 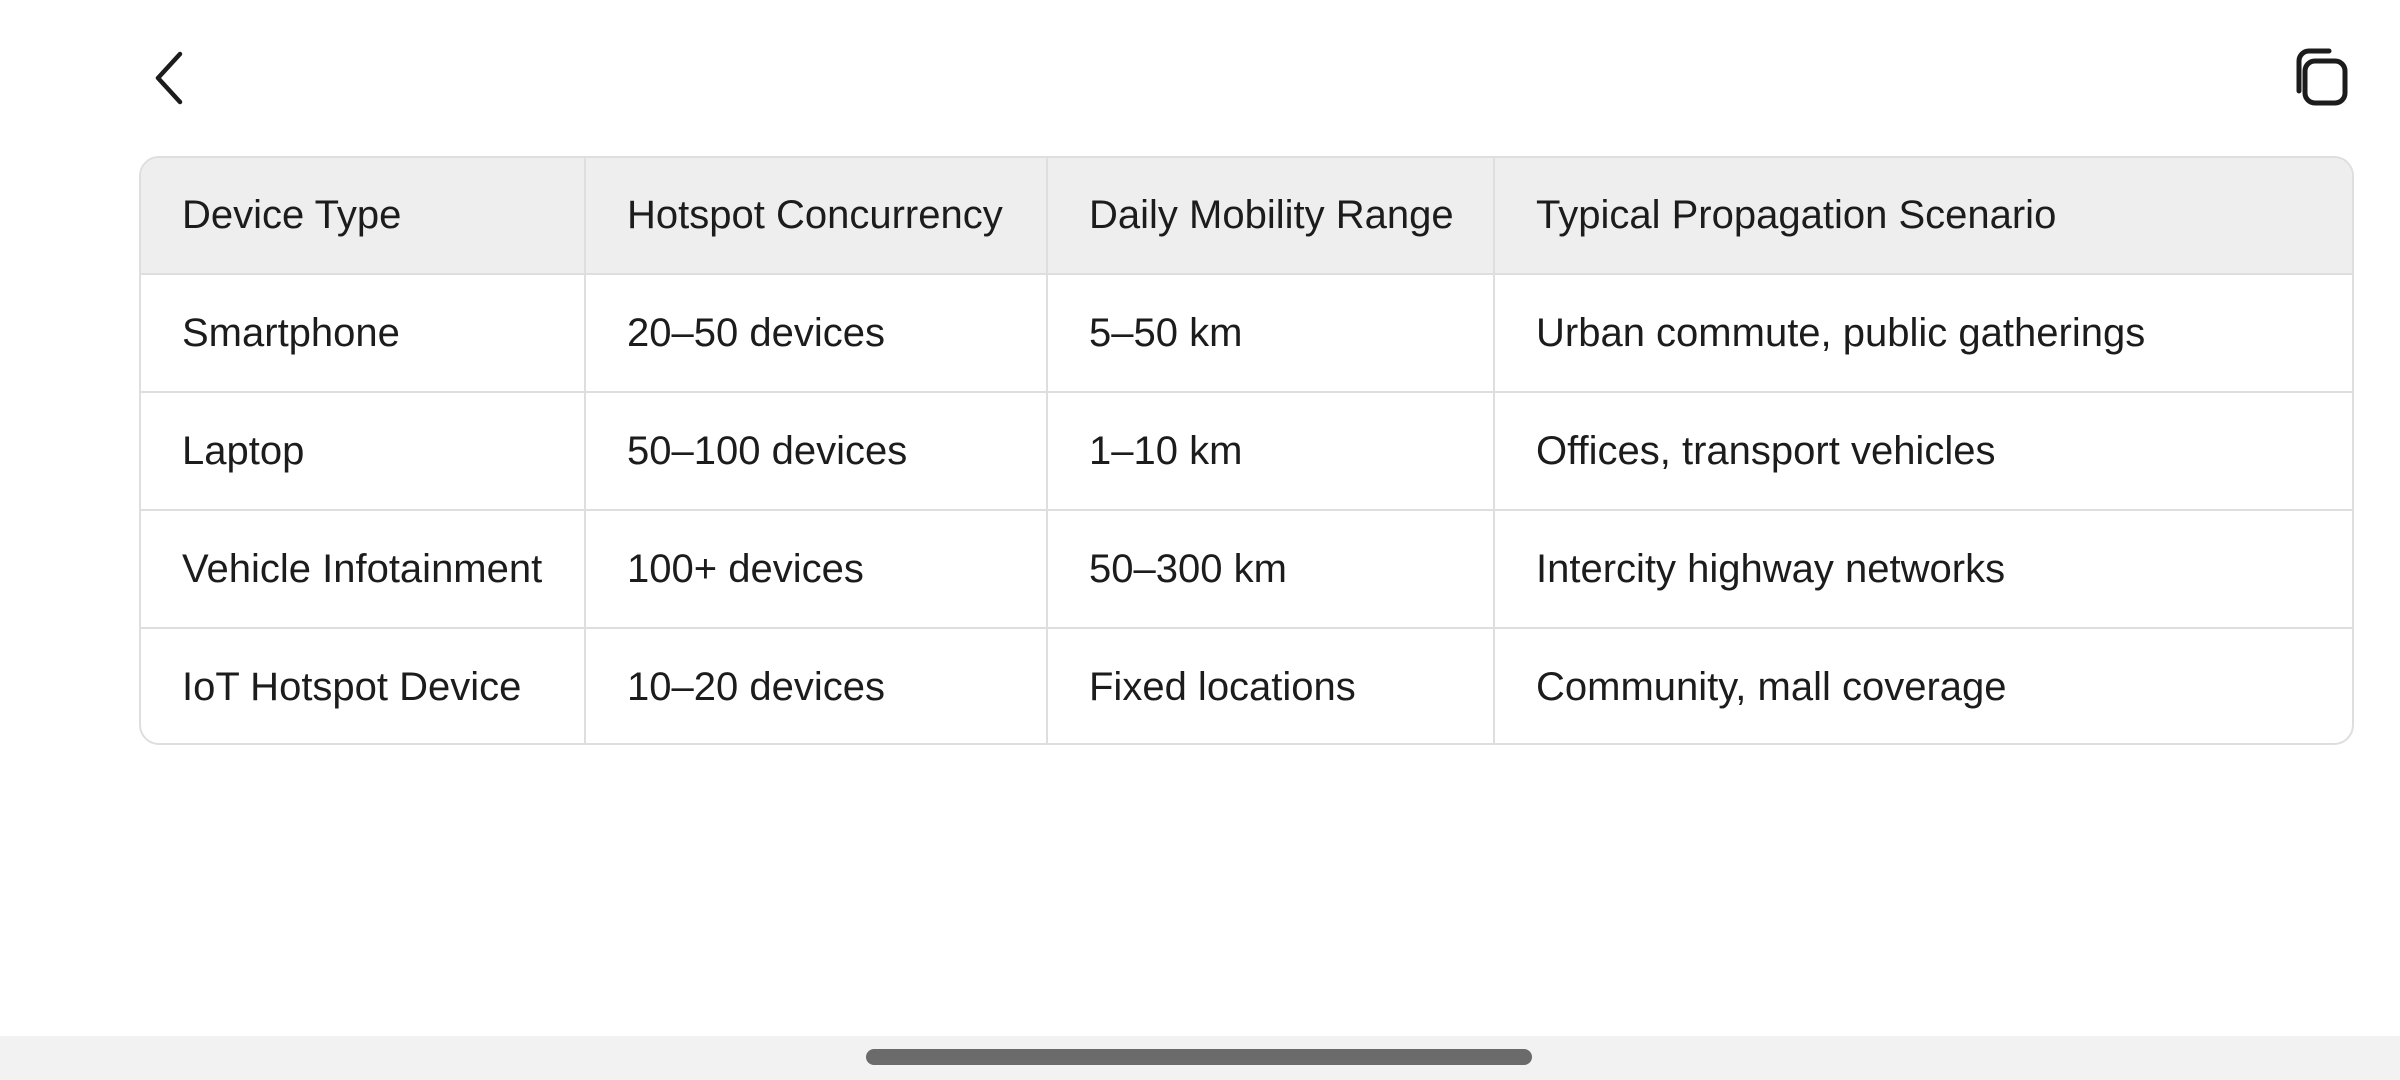 What do you see at coordinates (1923, 451) in the screenshot?
I see `table-cell: Offices, transport vehicles` at bounding box center [1923, 451].